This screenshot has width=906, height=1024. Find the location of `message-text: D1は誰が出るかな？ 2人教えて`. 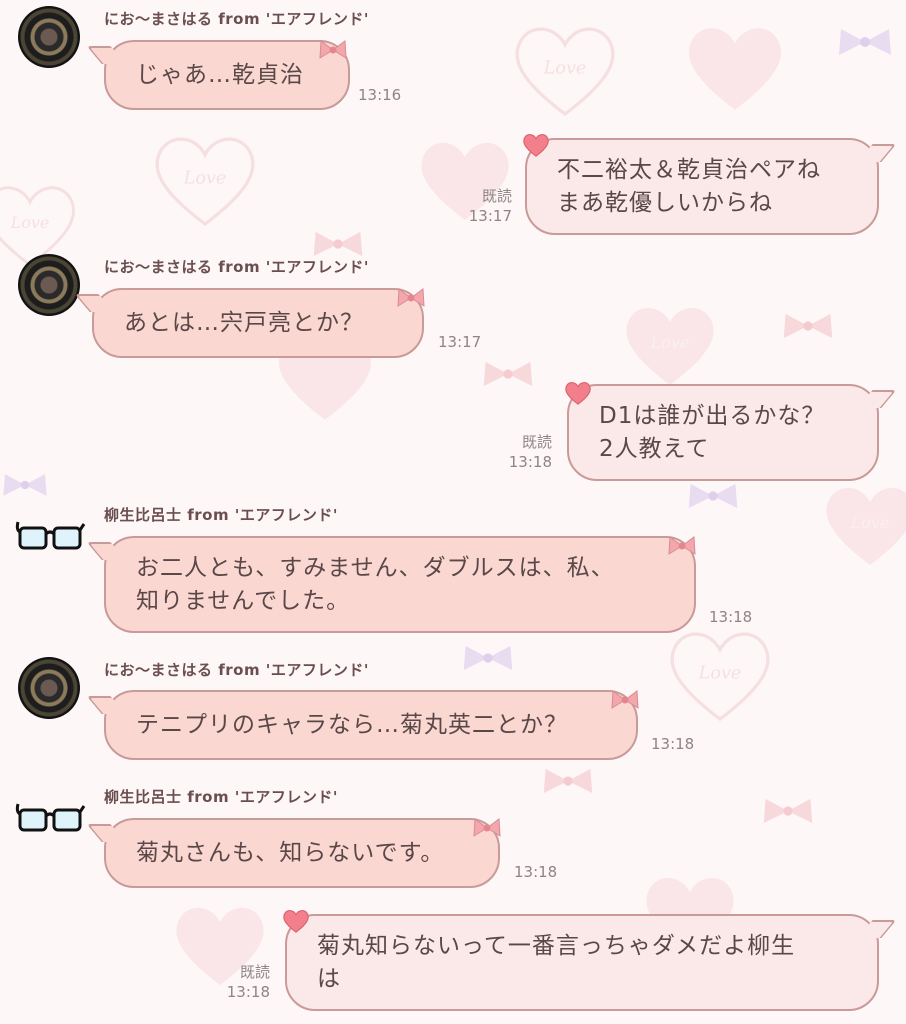

message-text: D1は誰が出るかな？ 2人教えて is located at coordinates (712, 432).